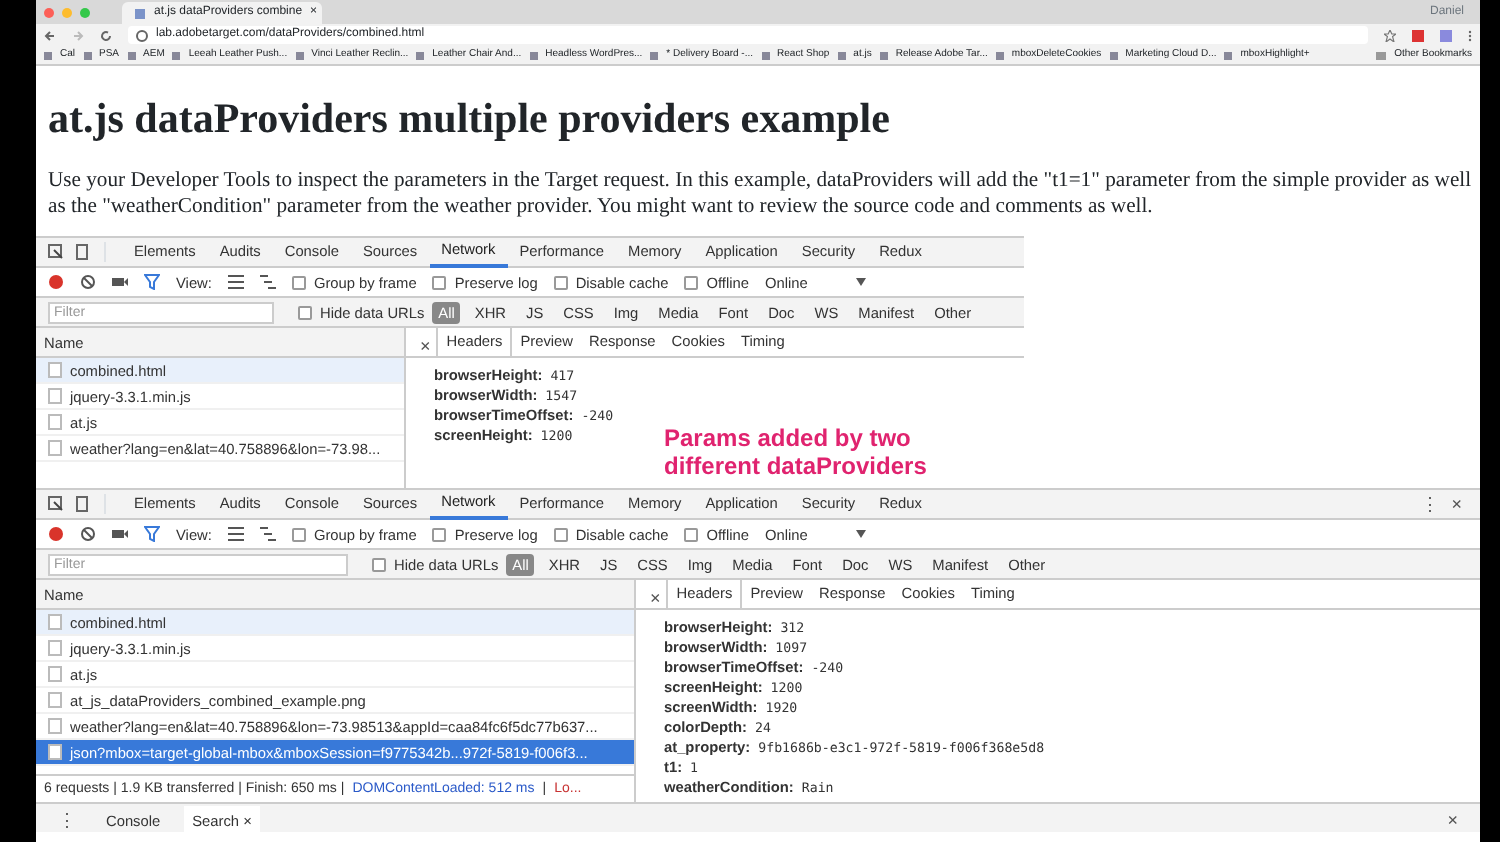 This screenshot has width=1500, height=842. I want to click on back-icon, so click(50, 35).